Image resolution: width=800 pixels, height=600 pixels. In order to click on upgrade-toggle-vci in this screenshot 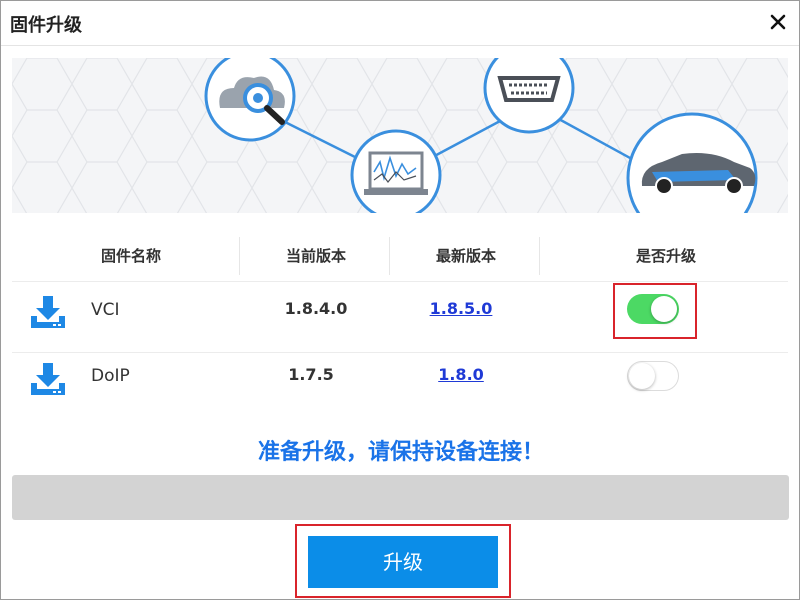, I will do `click(653, 309)`.